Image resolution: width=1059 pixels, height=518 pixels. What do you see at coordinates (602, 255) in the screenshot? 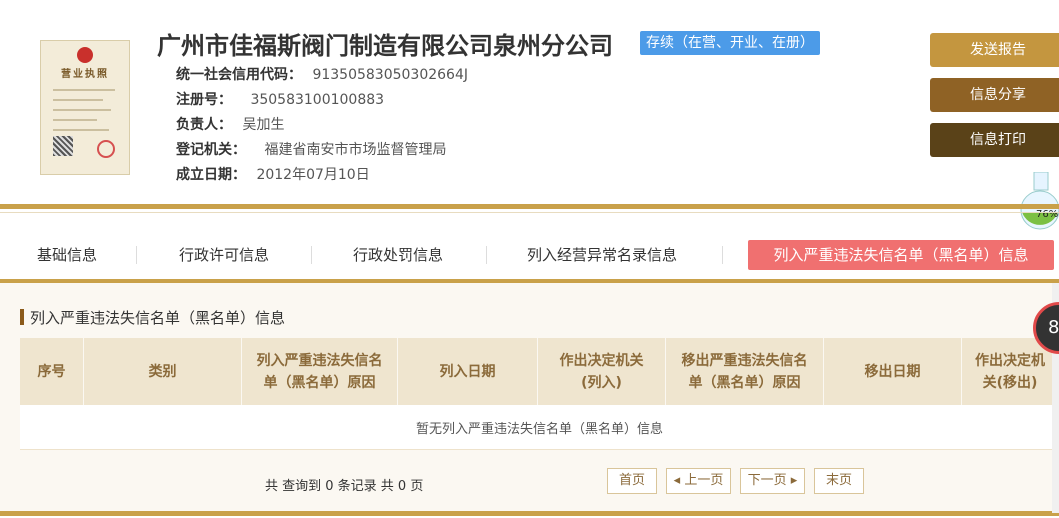
I see `tab-abnormal-list: 列入经营异常名录信息` at bounding box center [602, 255].